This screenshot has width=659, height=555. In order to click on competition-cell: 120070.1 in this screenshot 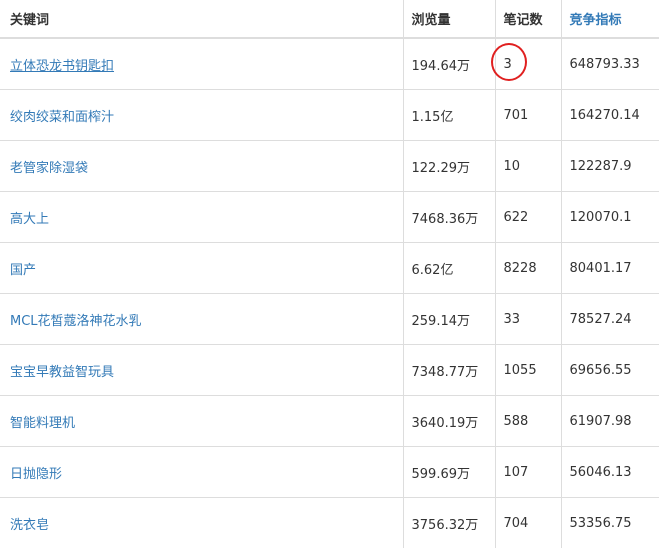, I will do `click(609, 217)`.